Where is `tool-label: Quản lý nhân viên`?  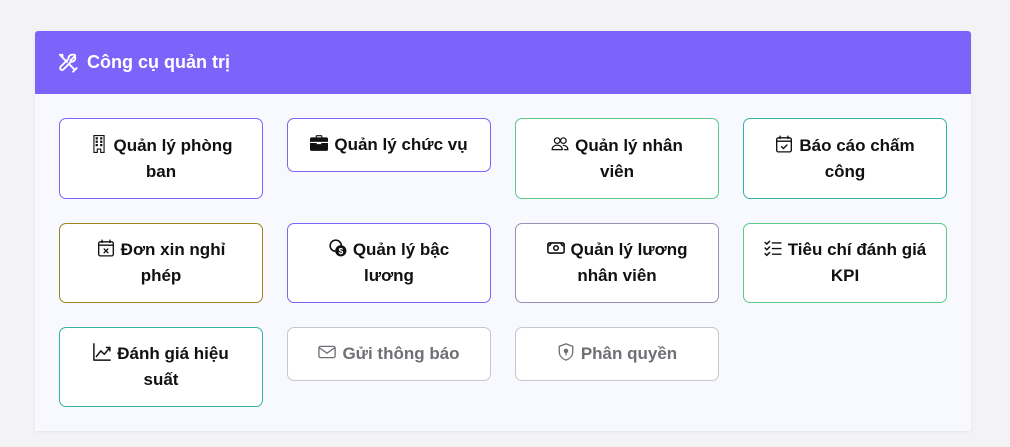 tool-label: Quản lý nhân viên is located at coordinates (629, 158).